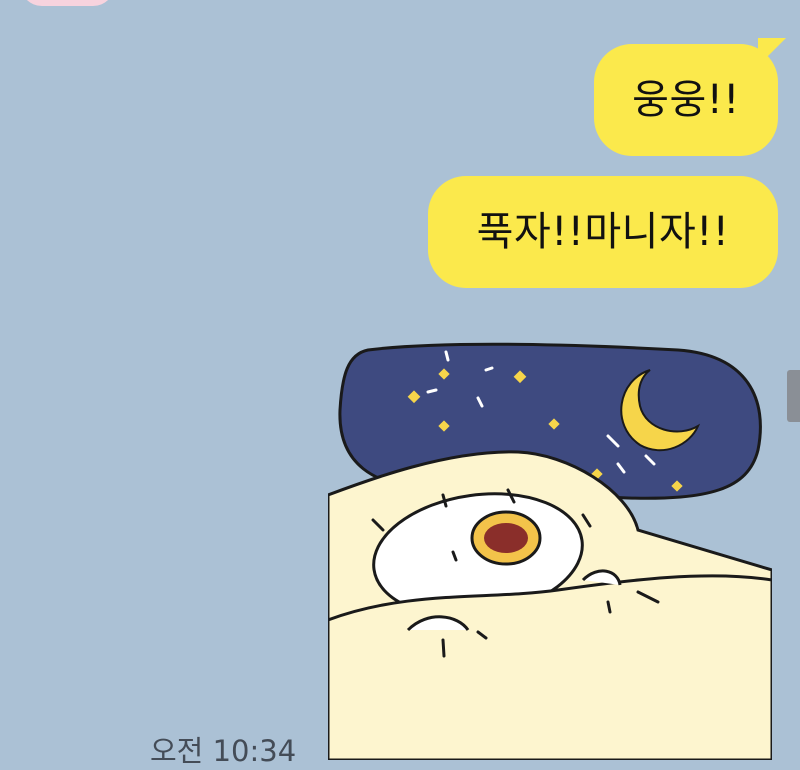 This screenshot has width=800, height=770. I want to click on message-timestamp: 오전 10:34, so click(223, 751).